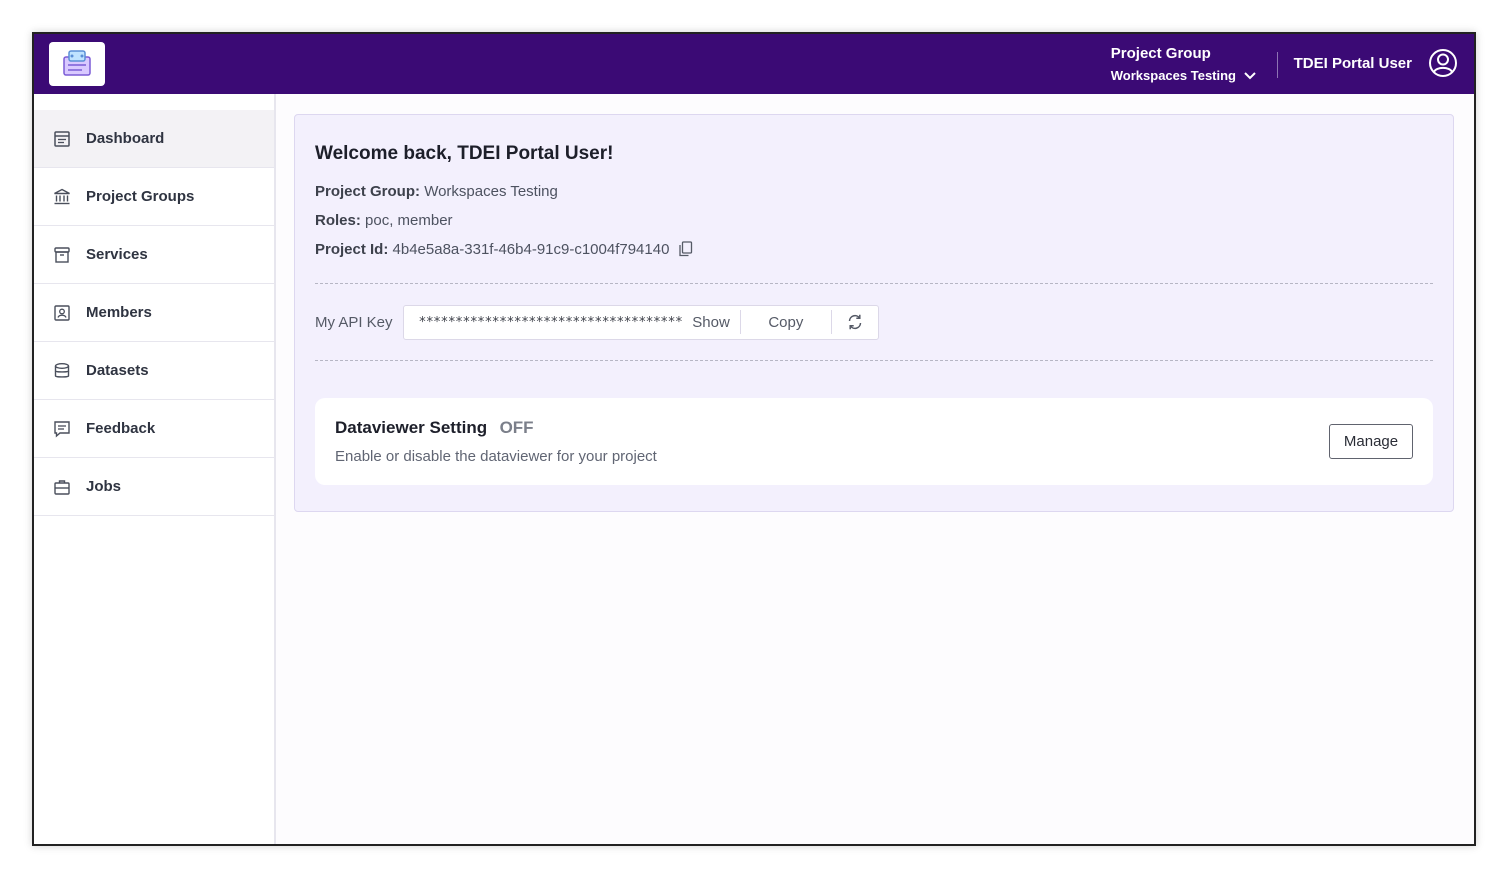 This screenshot has width=1508, height=878. I want to click on divider, so click(874, 360).